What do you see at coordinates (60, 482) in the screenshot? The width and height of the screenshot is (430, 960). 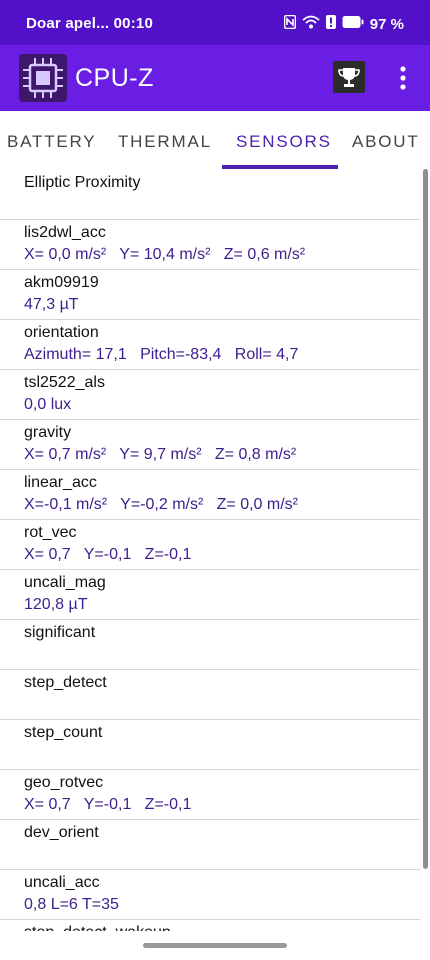 I see `sensor-name: linear_acc` at bounding box center [60, 482].